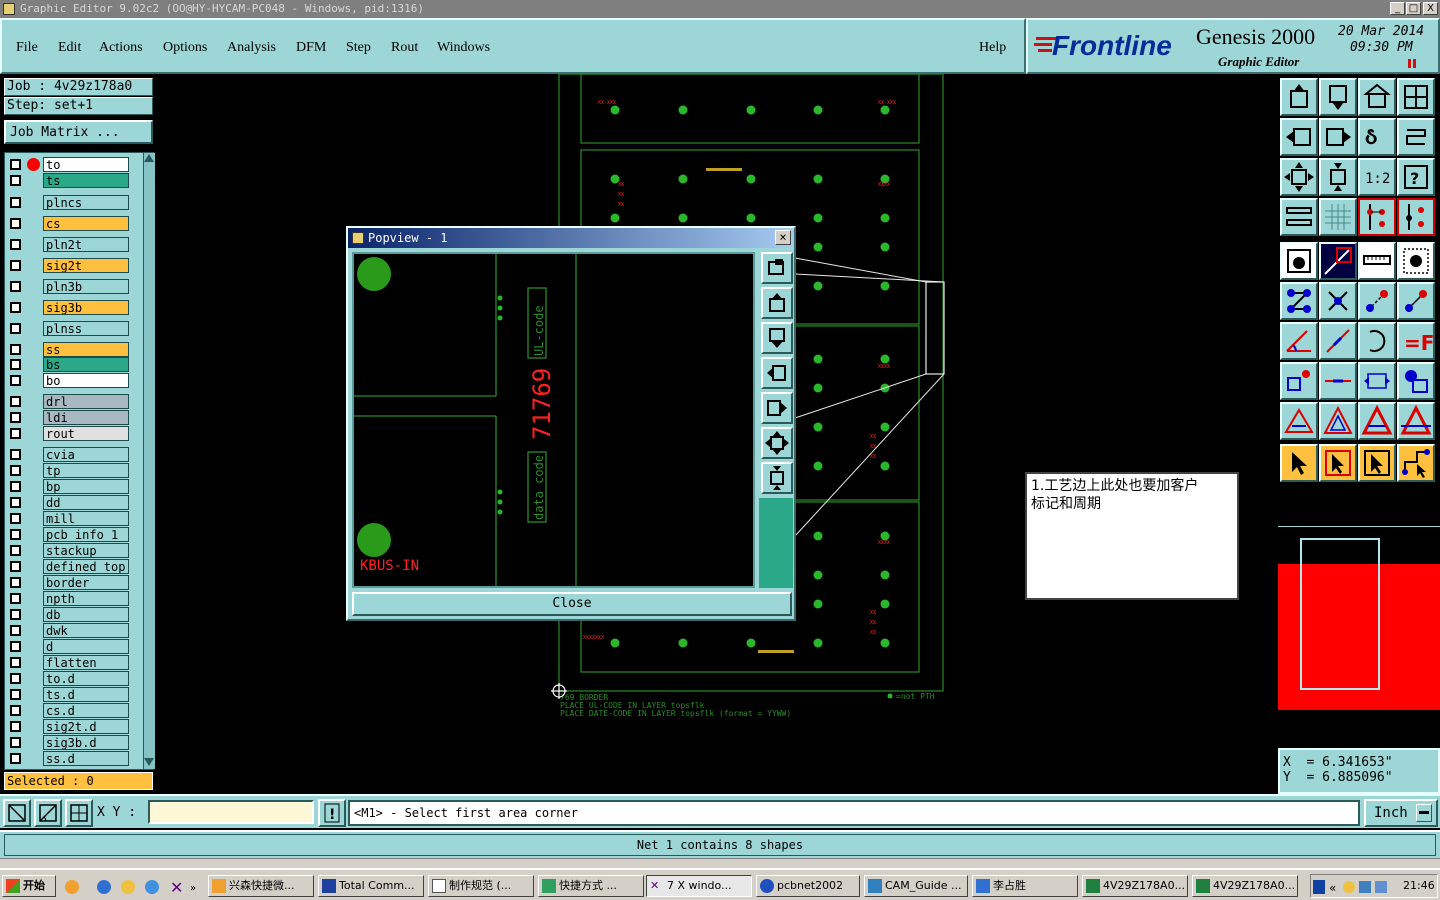 The image size is (1440, 900). What do you see at coordinates (68, 244) in the screenshot?
I see `layer-row: pln2t` at bounding box center [68, 244].